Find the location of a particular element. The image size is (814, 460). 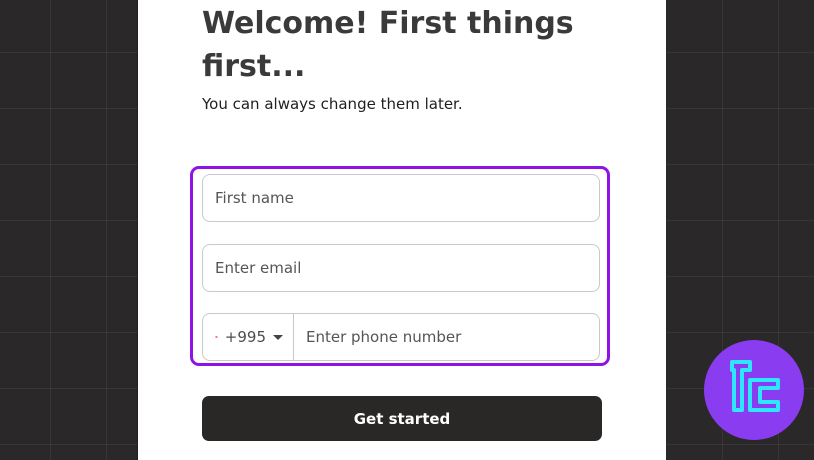

phone-input is located at coordinates (446, 337).